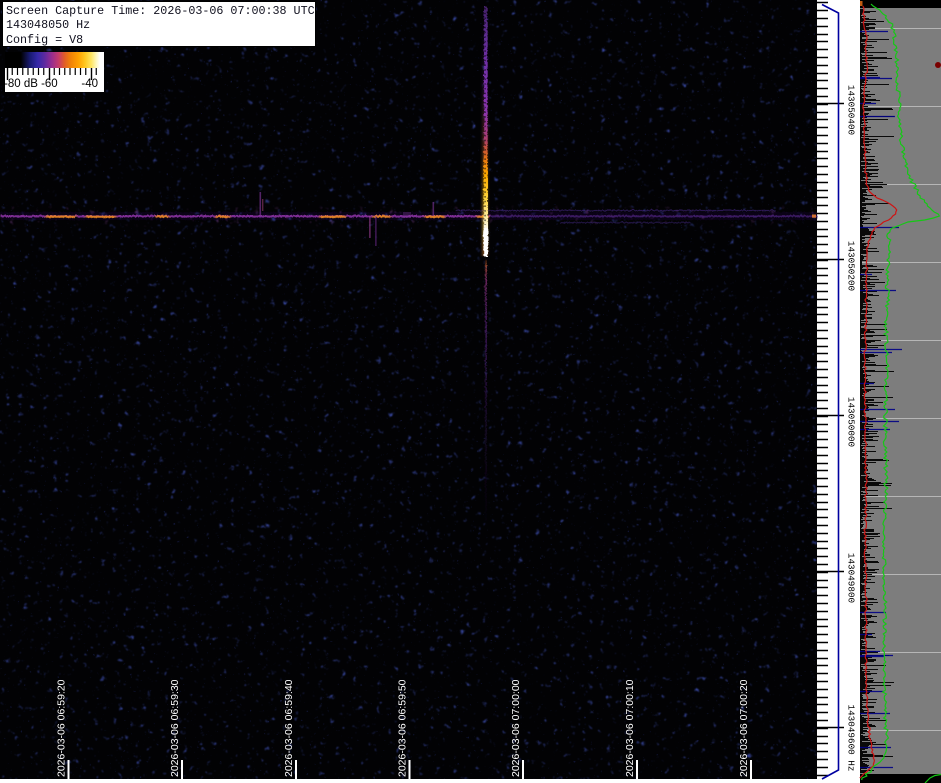 The height and width of the screenshot is (783, 941). I want to click on svg-text: 143050200, so click(851, 266).